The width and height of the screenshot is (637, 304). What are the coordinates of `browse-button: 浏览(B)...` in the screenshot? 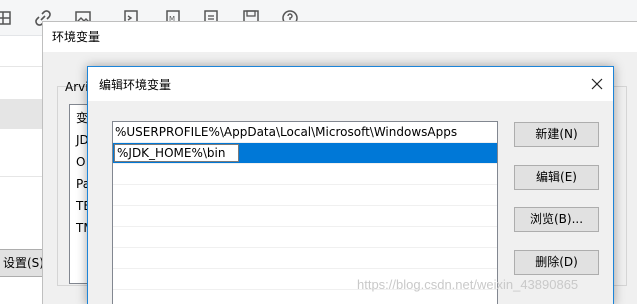 It's located at (556, 219).